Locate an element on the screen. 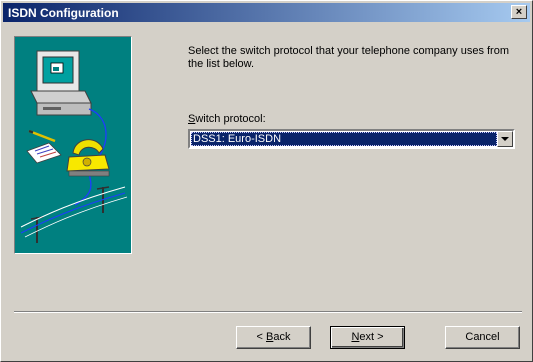 The height and width of the screenshot is (362, 533). computer-telephone-isdn-illustration is located at coordinates (74, 146).